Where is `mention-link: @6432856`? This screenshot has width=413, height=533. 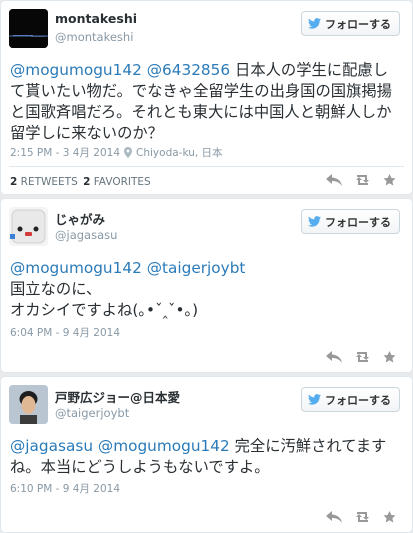 mention-link: @6432856 is located at coordinates (188, 70).